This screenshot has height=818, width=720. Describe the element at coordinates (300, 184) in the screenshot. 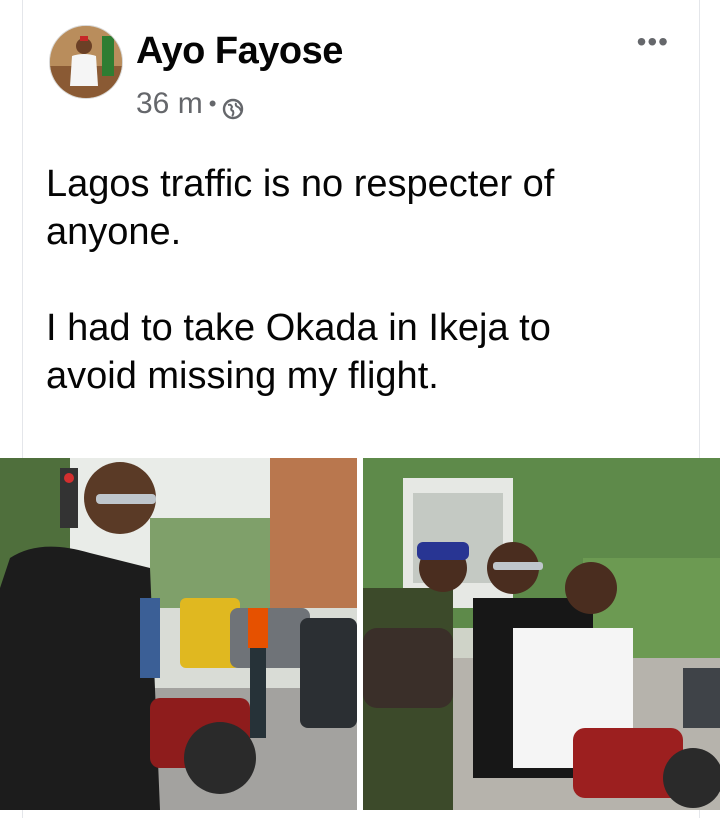

I see `post-text-line: Lagos traffic is no respecter of` at that location.